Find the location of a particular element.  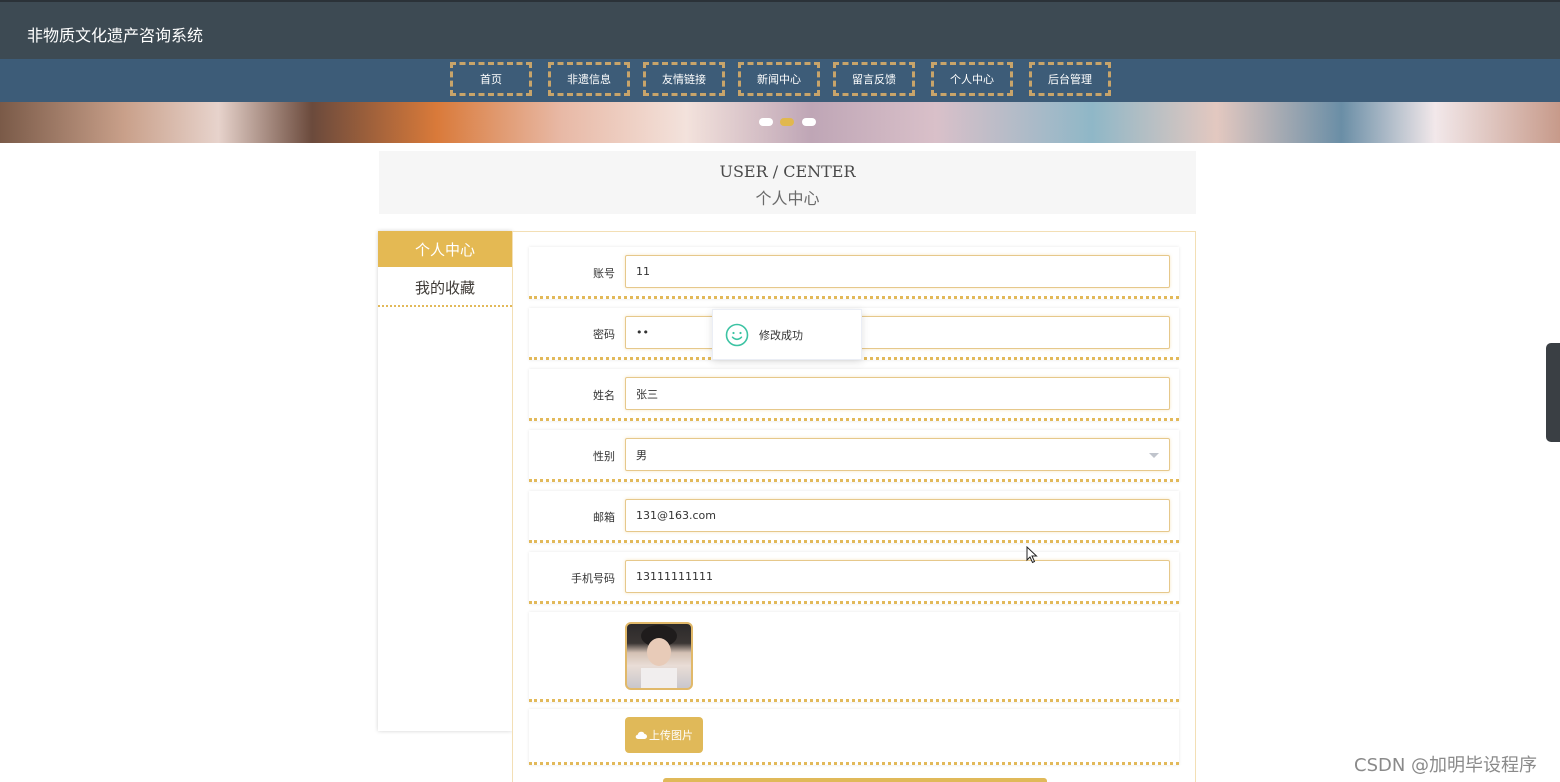

nav-item-home: 首页 is located at coordinates (491, 79).